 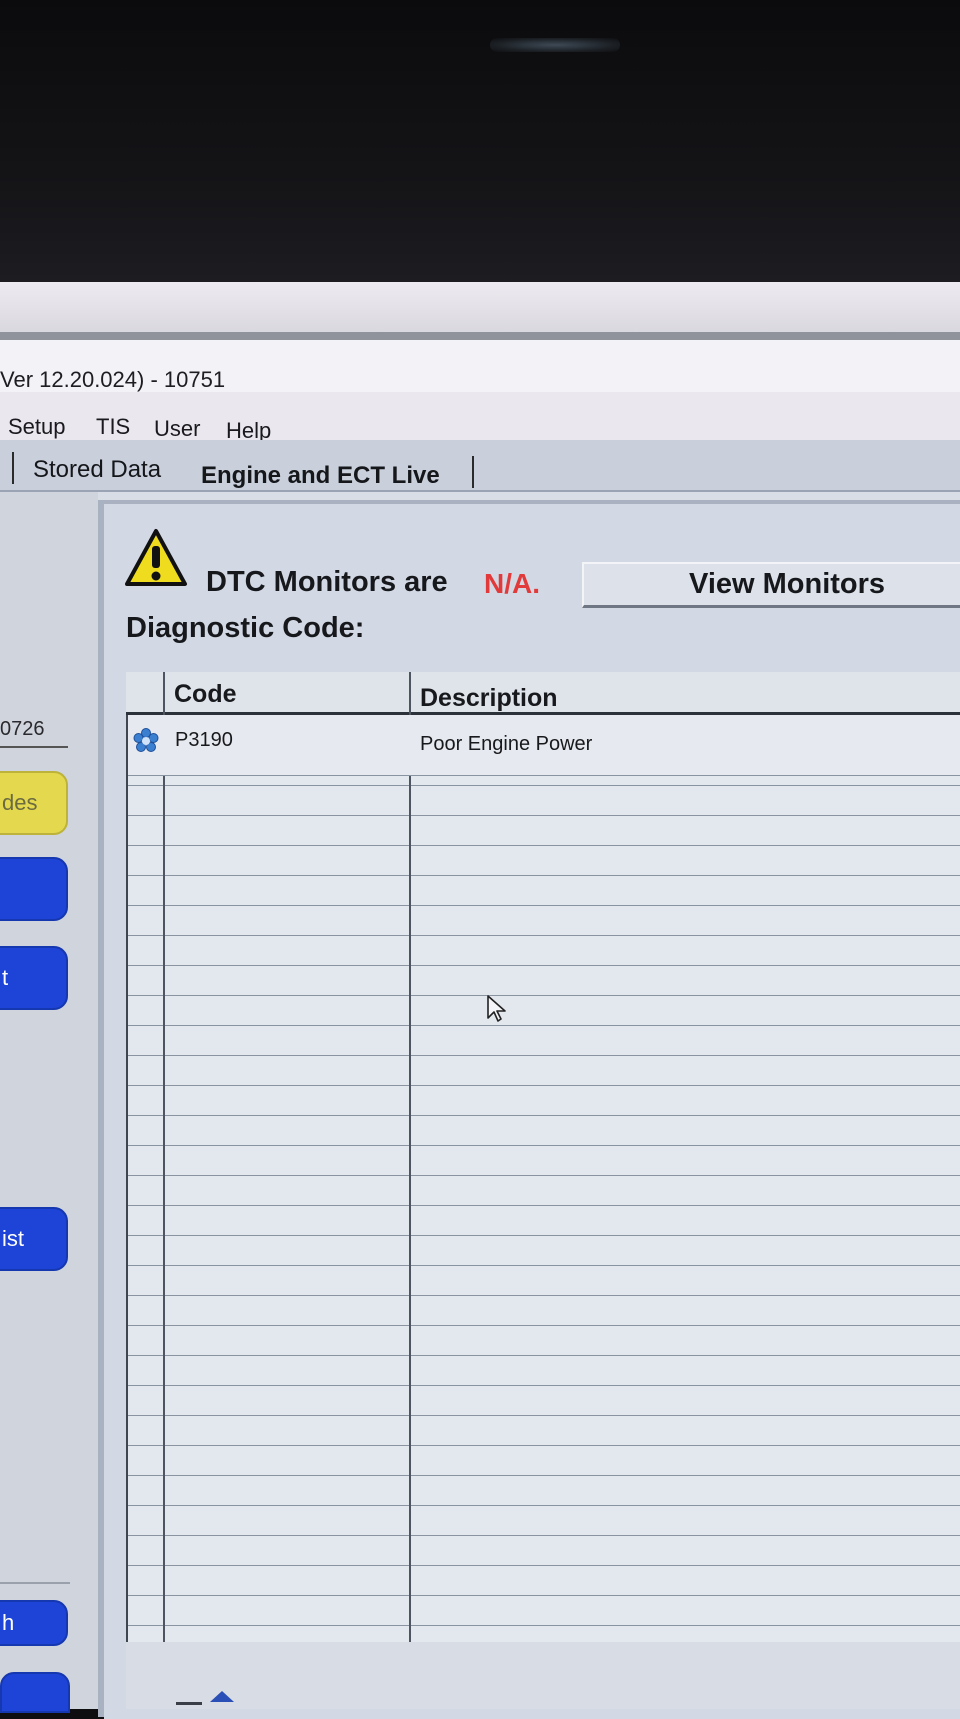 I want to click on tab-stored-data: Stored Data, so click(x=97, y=470).